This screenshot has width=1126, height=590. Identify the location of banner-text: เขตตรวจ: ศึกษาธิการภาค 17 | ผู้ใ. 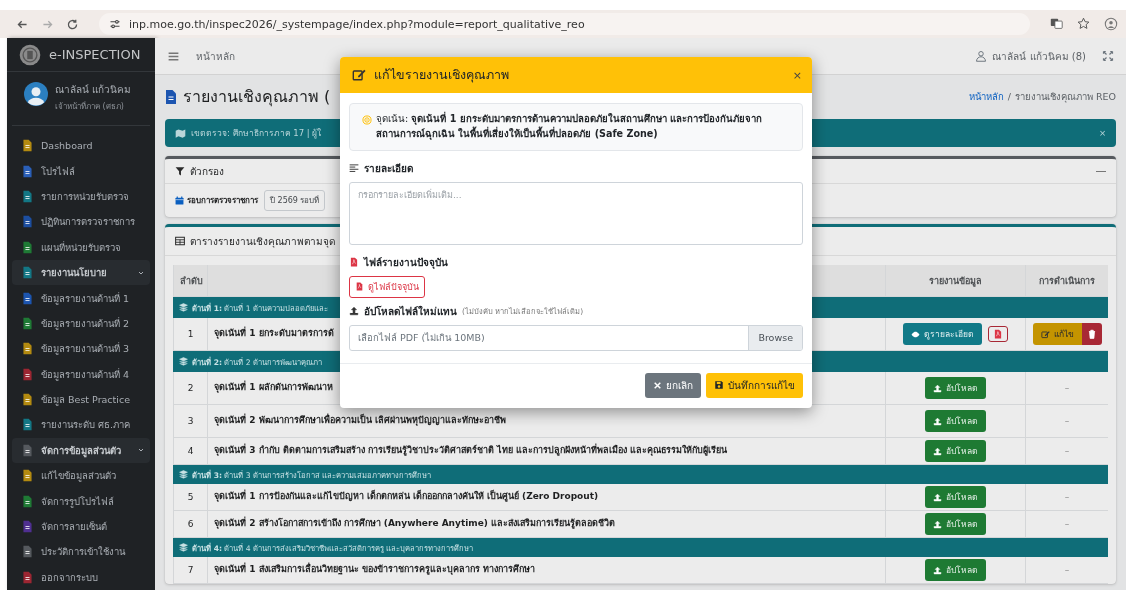
(256, 133).